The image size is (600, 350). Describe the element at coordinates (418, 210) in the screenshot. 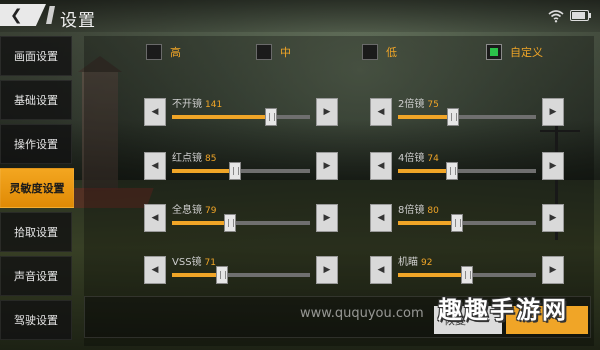

I see `slider-label: 8倍镜 80` at that location.